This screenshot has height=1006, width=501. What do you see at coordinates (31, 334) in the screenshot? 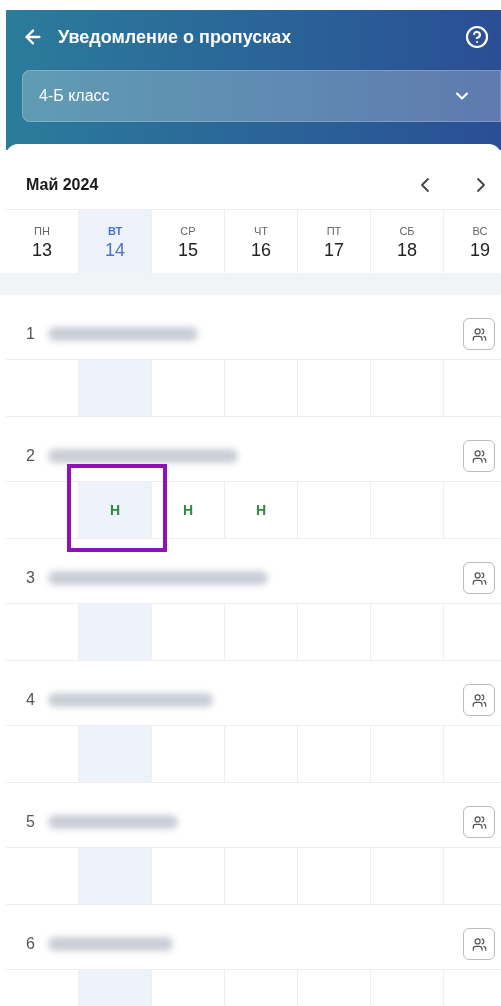
I see `student-number: 1` at bounding box center [31, 334].